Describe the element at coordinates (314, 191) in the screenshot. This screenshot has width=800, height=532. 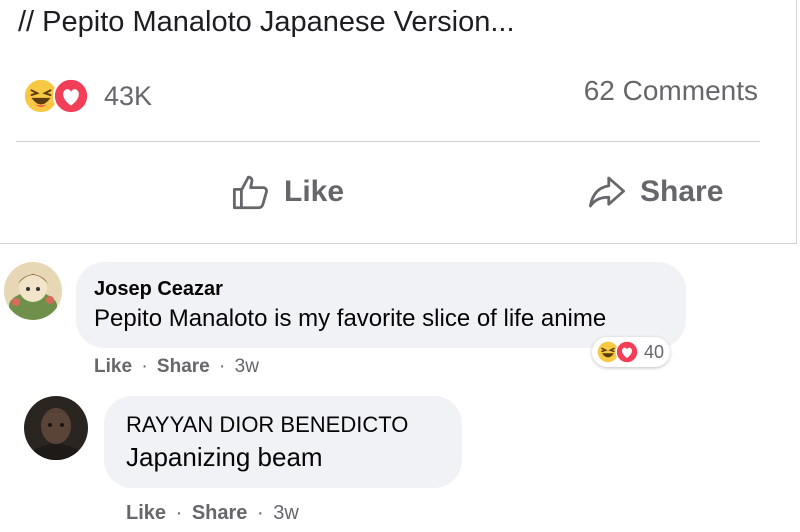
I see `like-button-label: Like` at that location.